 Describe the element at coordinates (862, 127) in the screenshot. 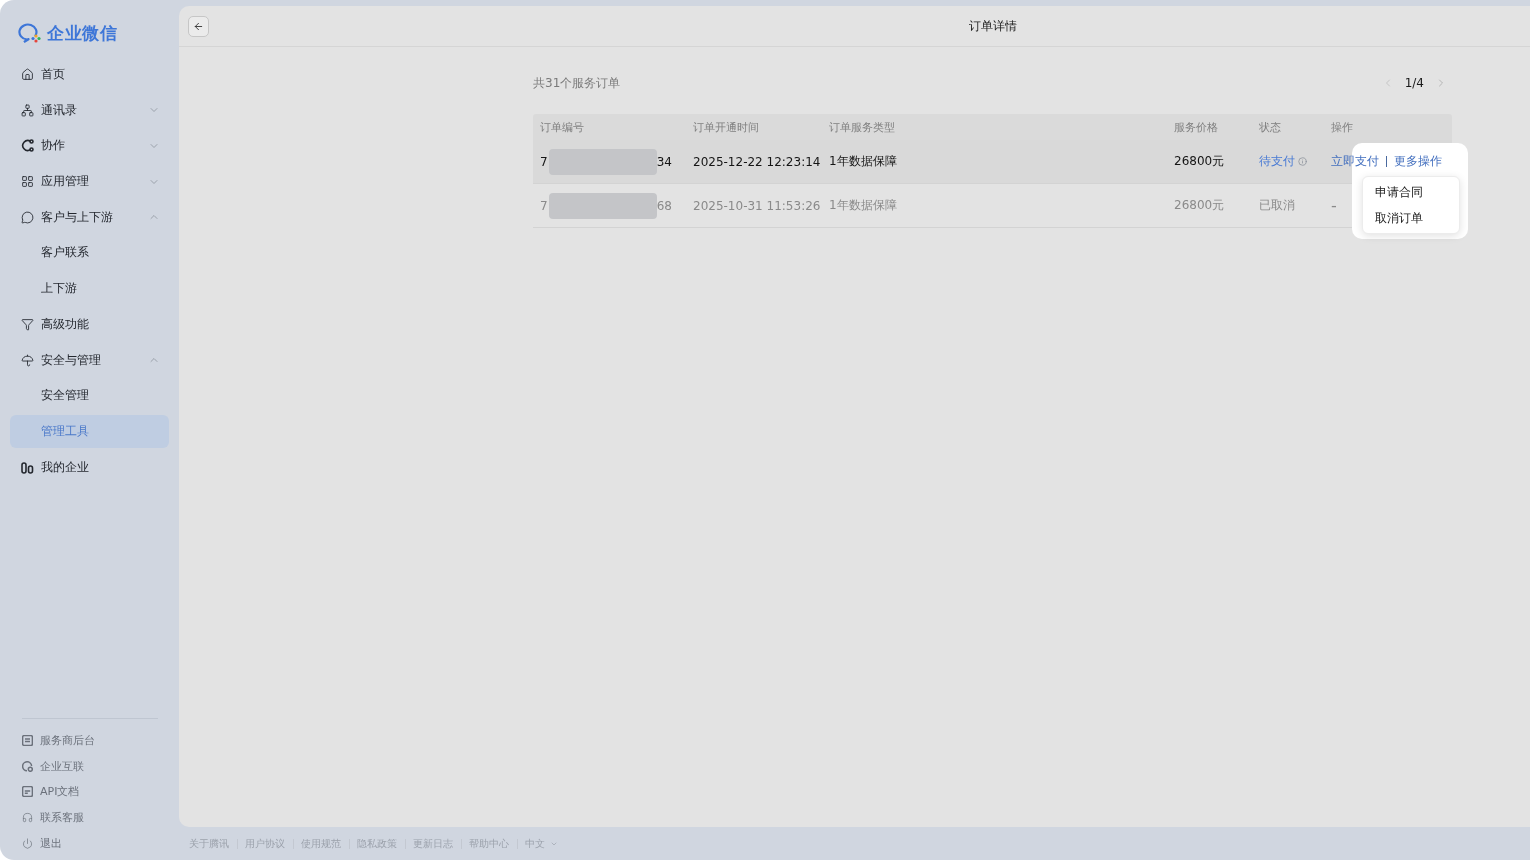

I see `column-header: 订单服务类型` at that location.